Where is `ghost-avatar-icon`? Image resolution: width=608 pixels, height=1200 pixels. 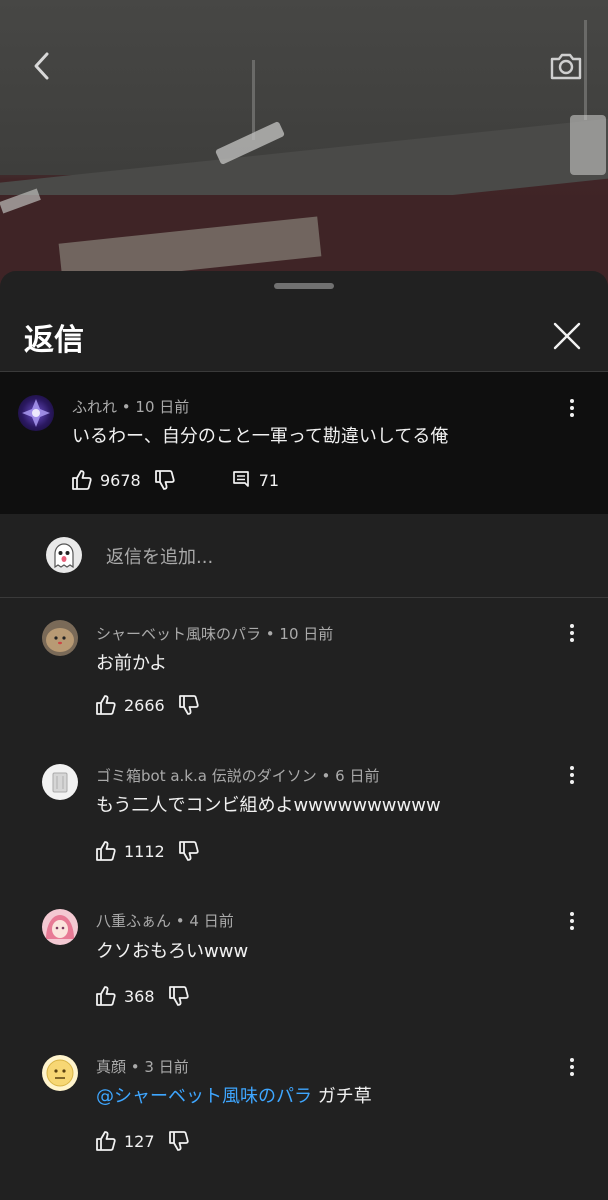 ghost-avatar-icon is located at coordinates (64, 556).